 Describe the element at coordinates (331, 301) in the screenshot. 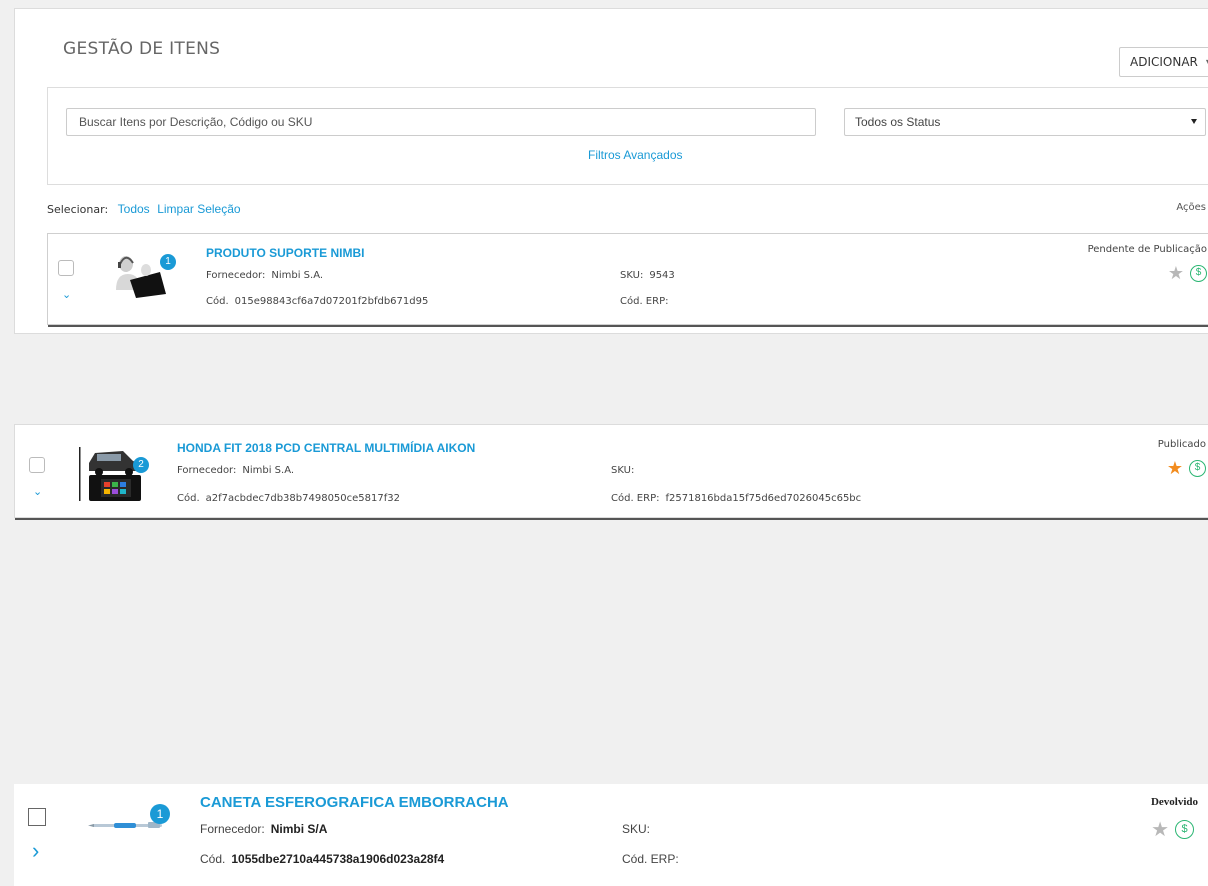

I see `code-value: 015e98843cf6a7d07201f2bfdb671d95` at that location.